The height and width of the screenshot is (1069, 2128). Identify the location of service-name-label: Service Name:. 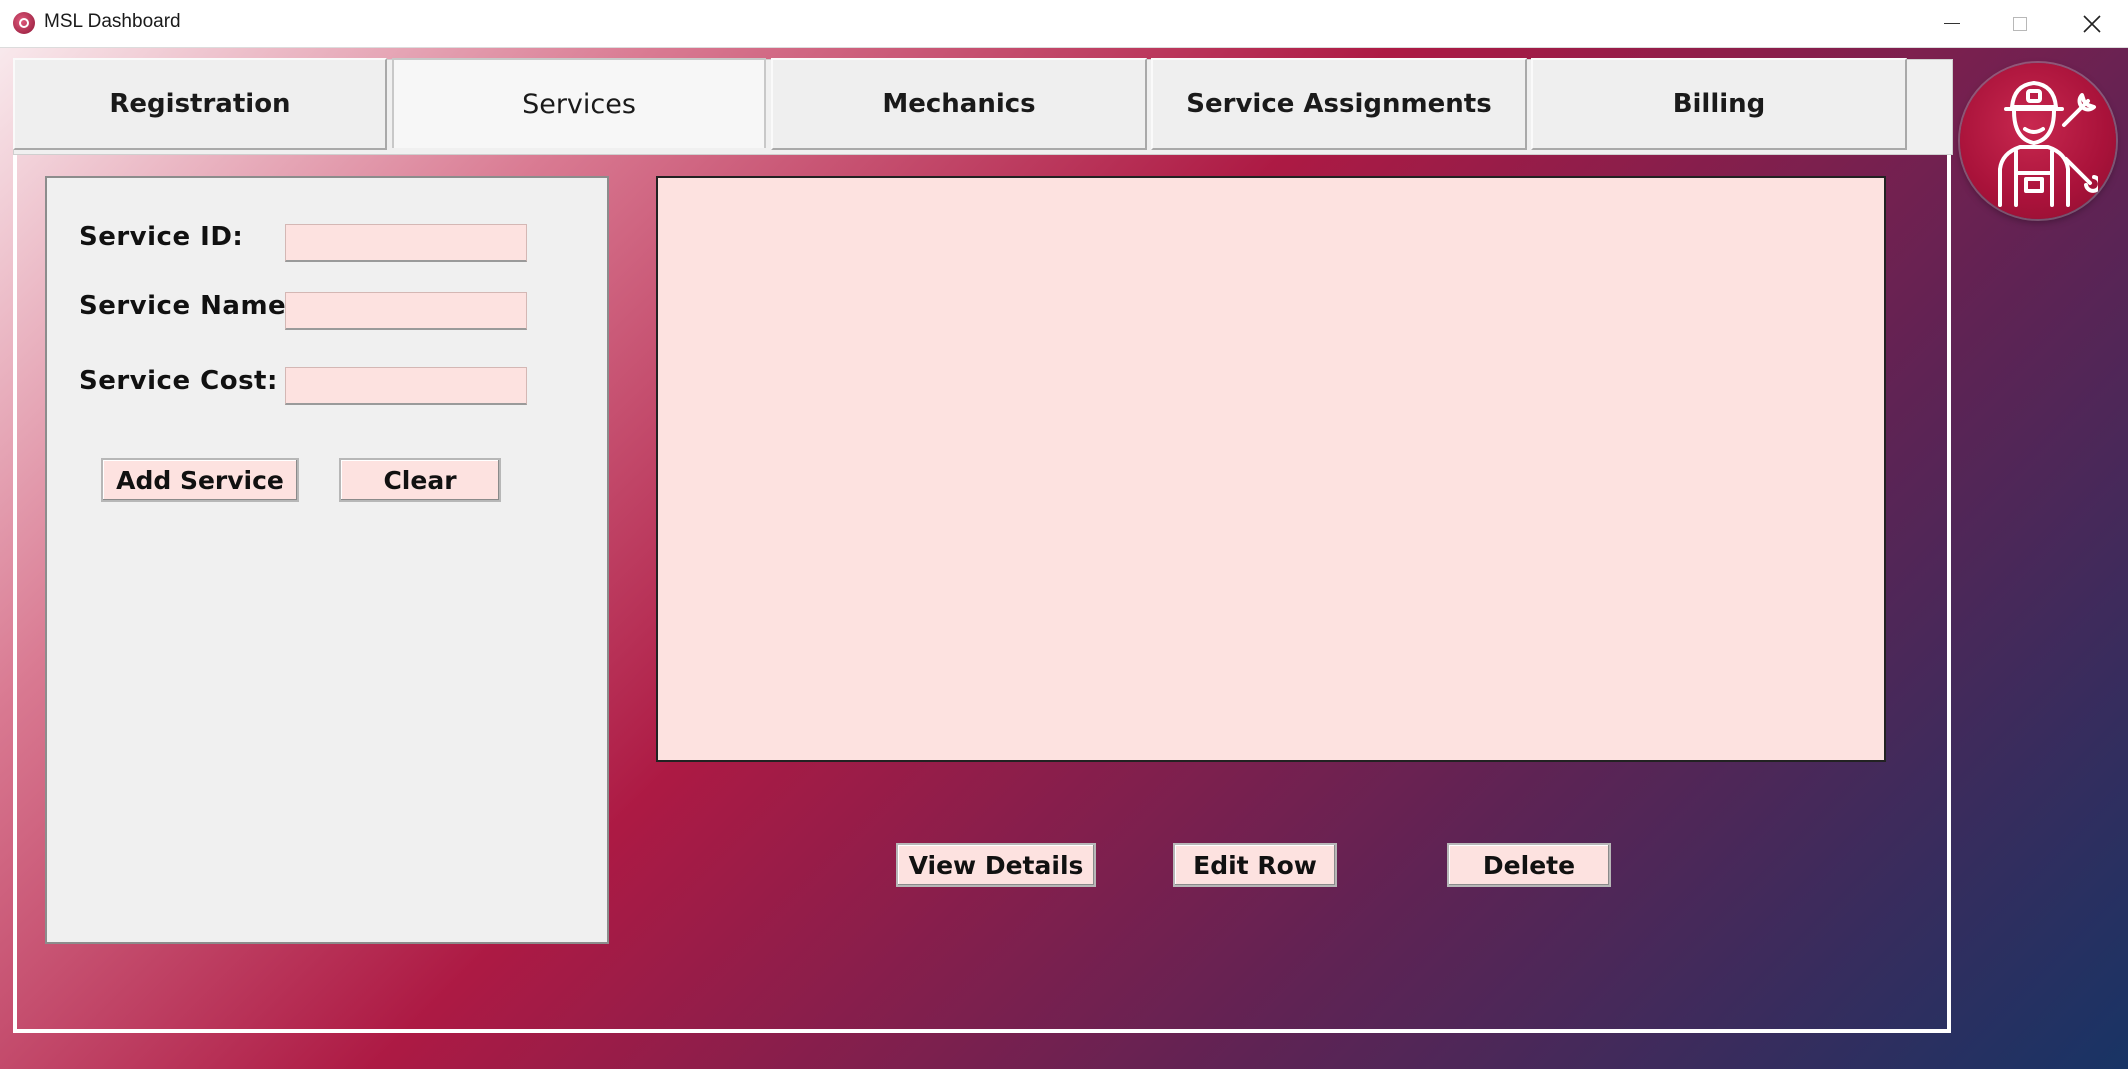
(188, 306).